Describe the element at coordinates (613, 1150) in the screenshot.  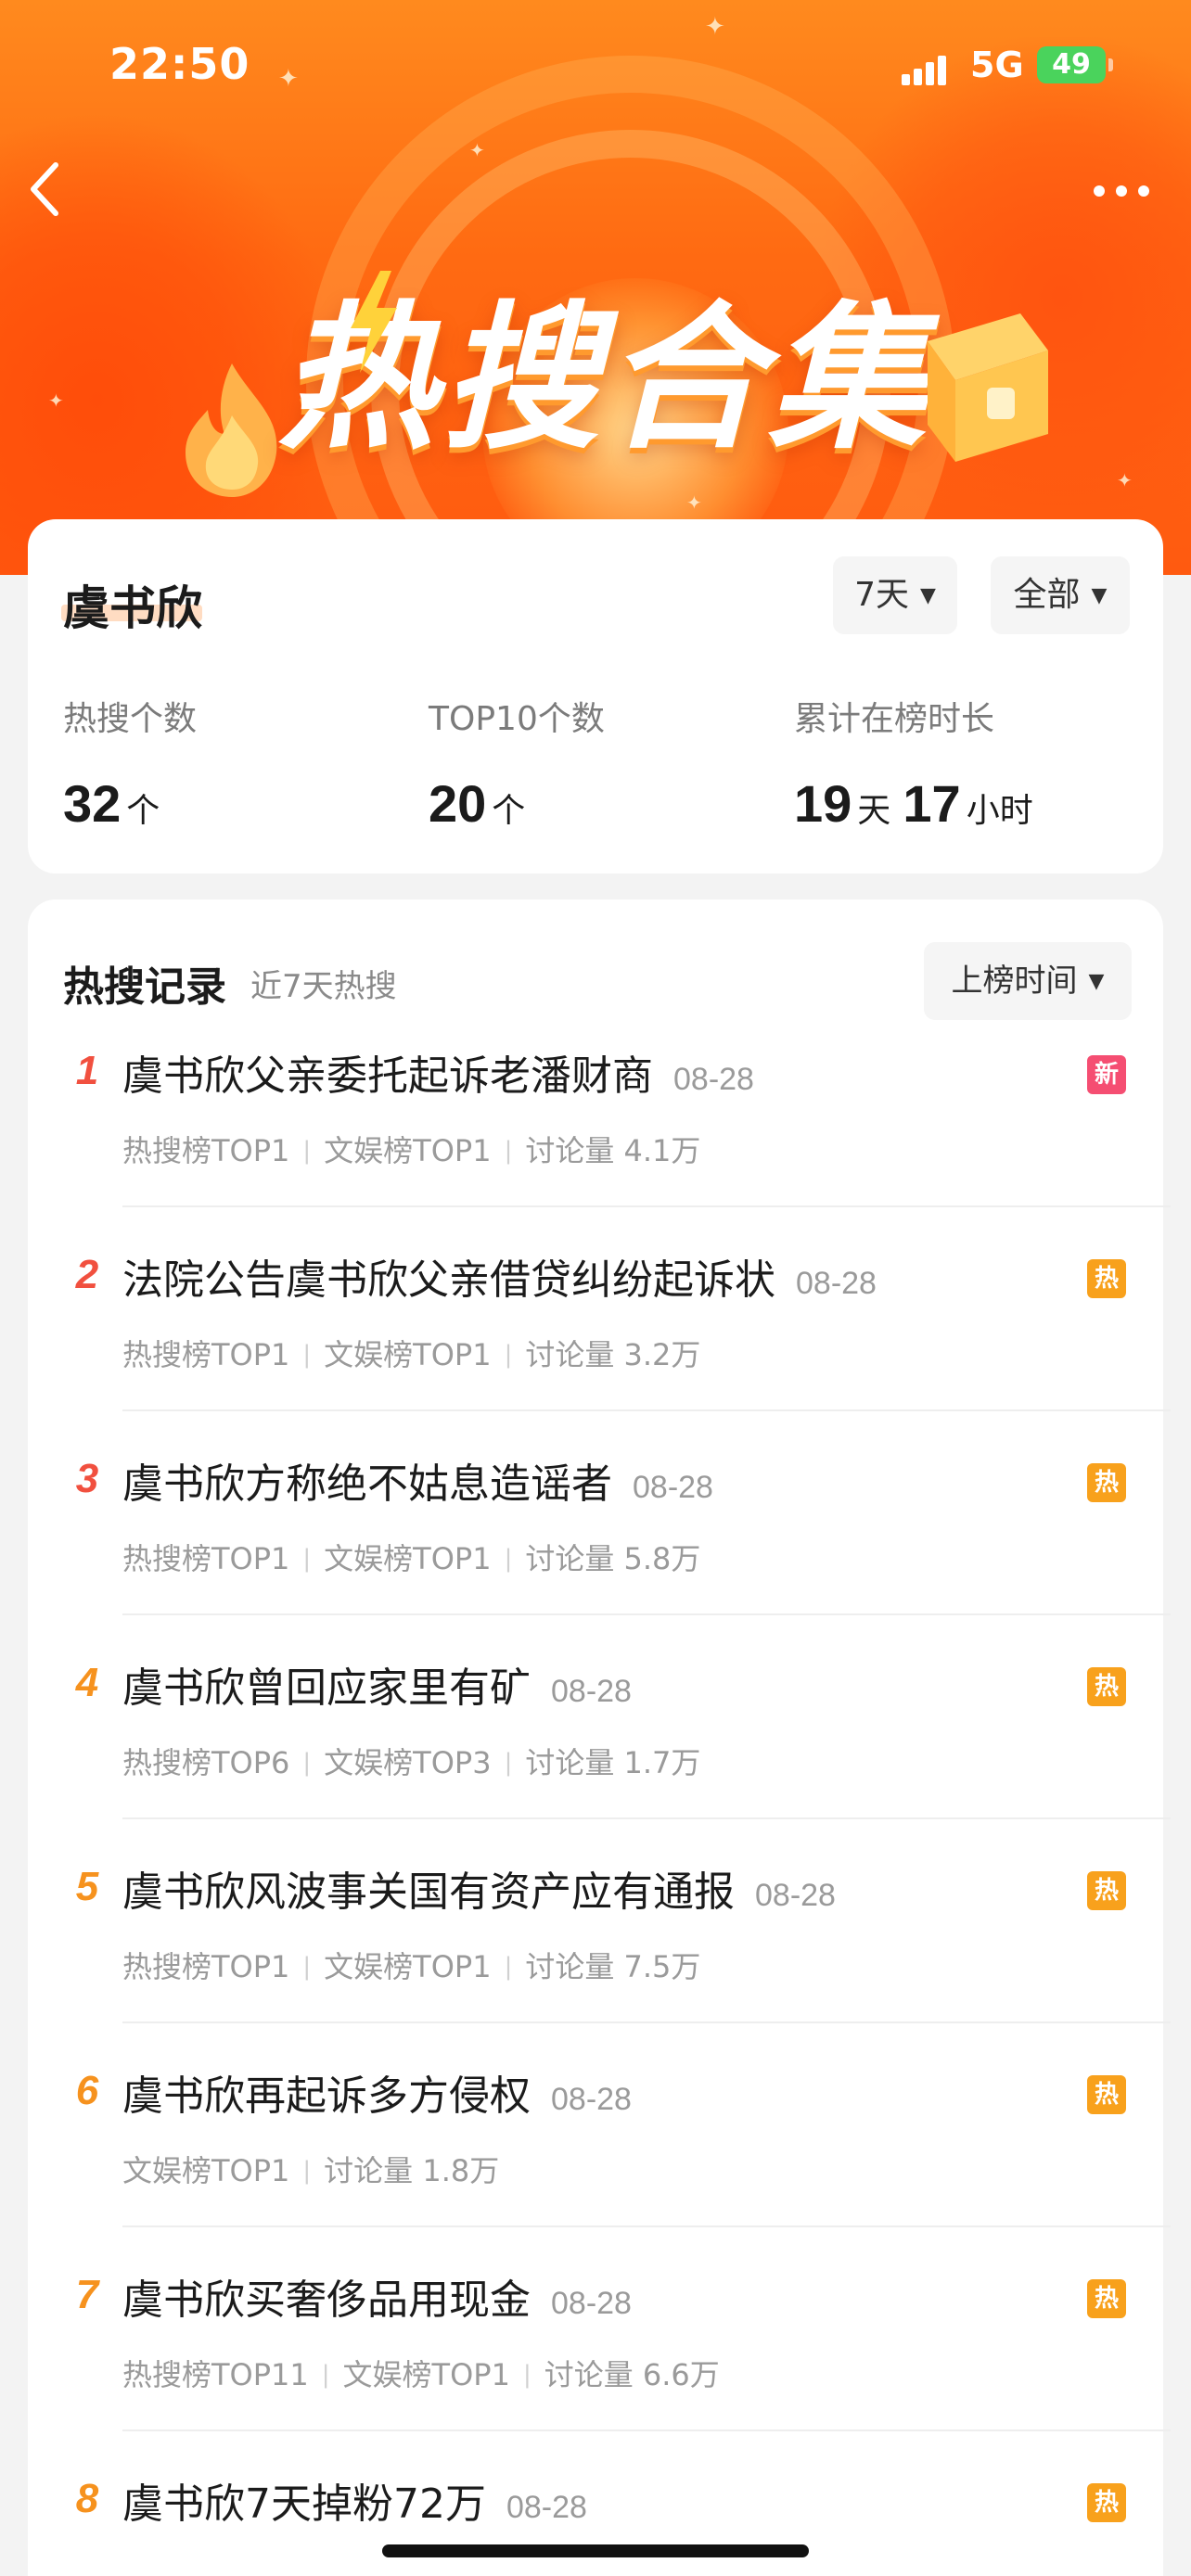
I see `meta-tag: 讨论量 4.1万` at that location.